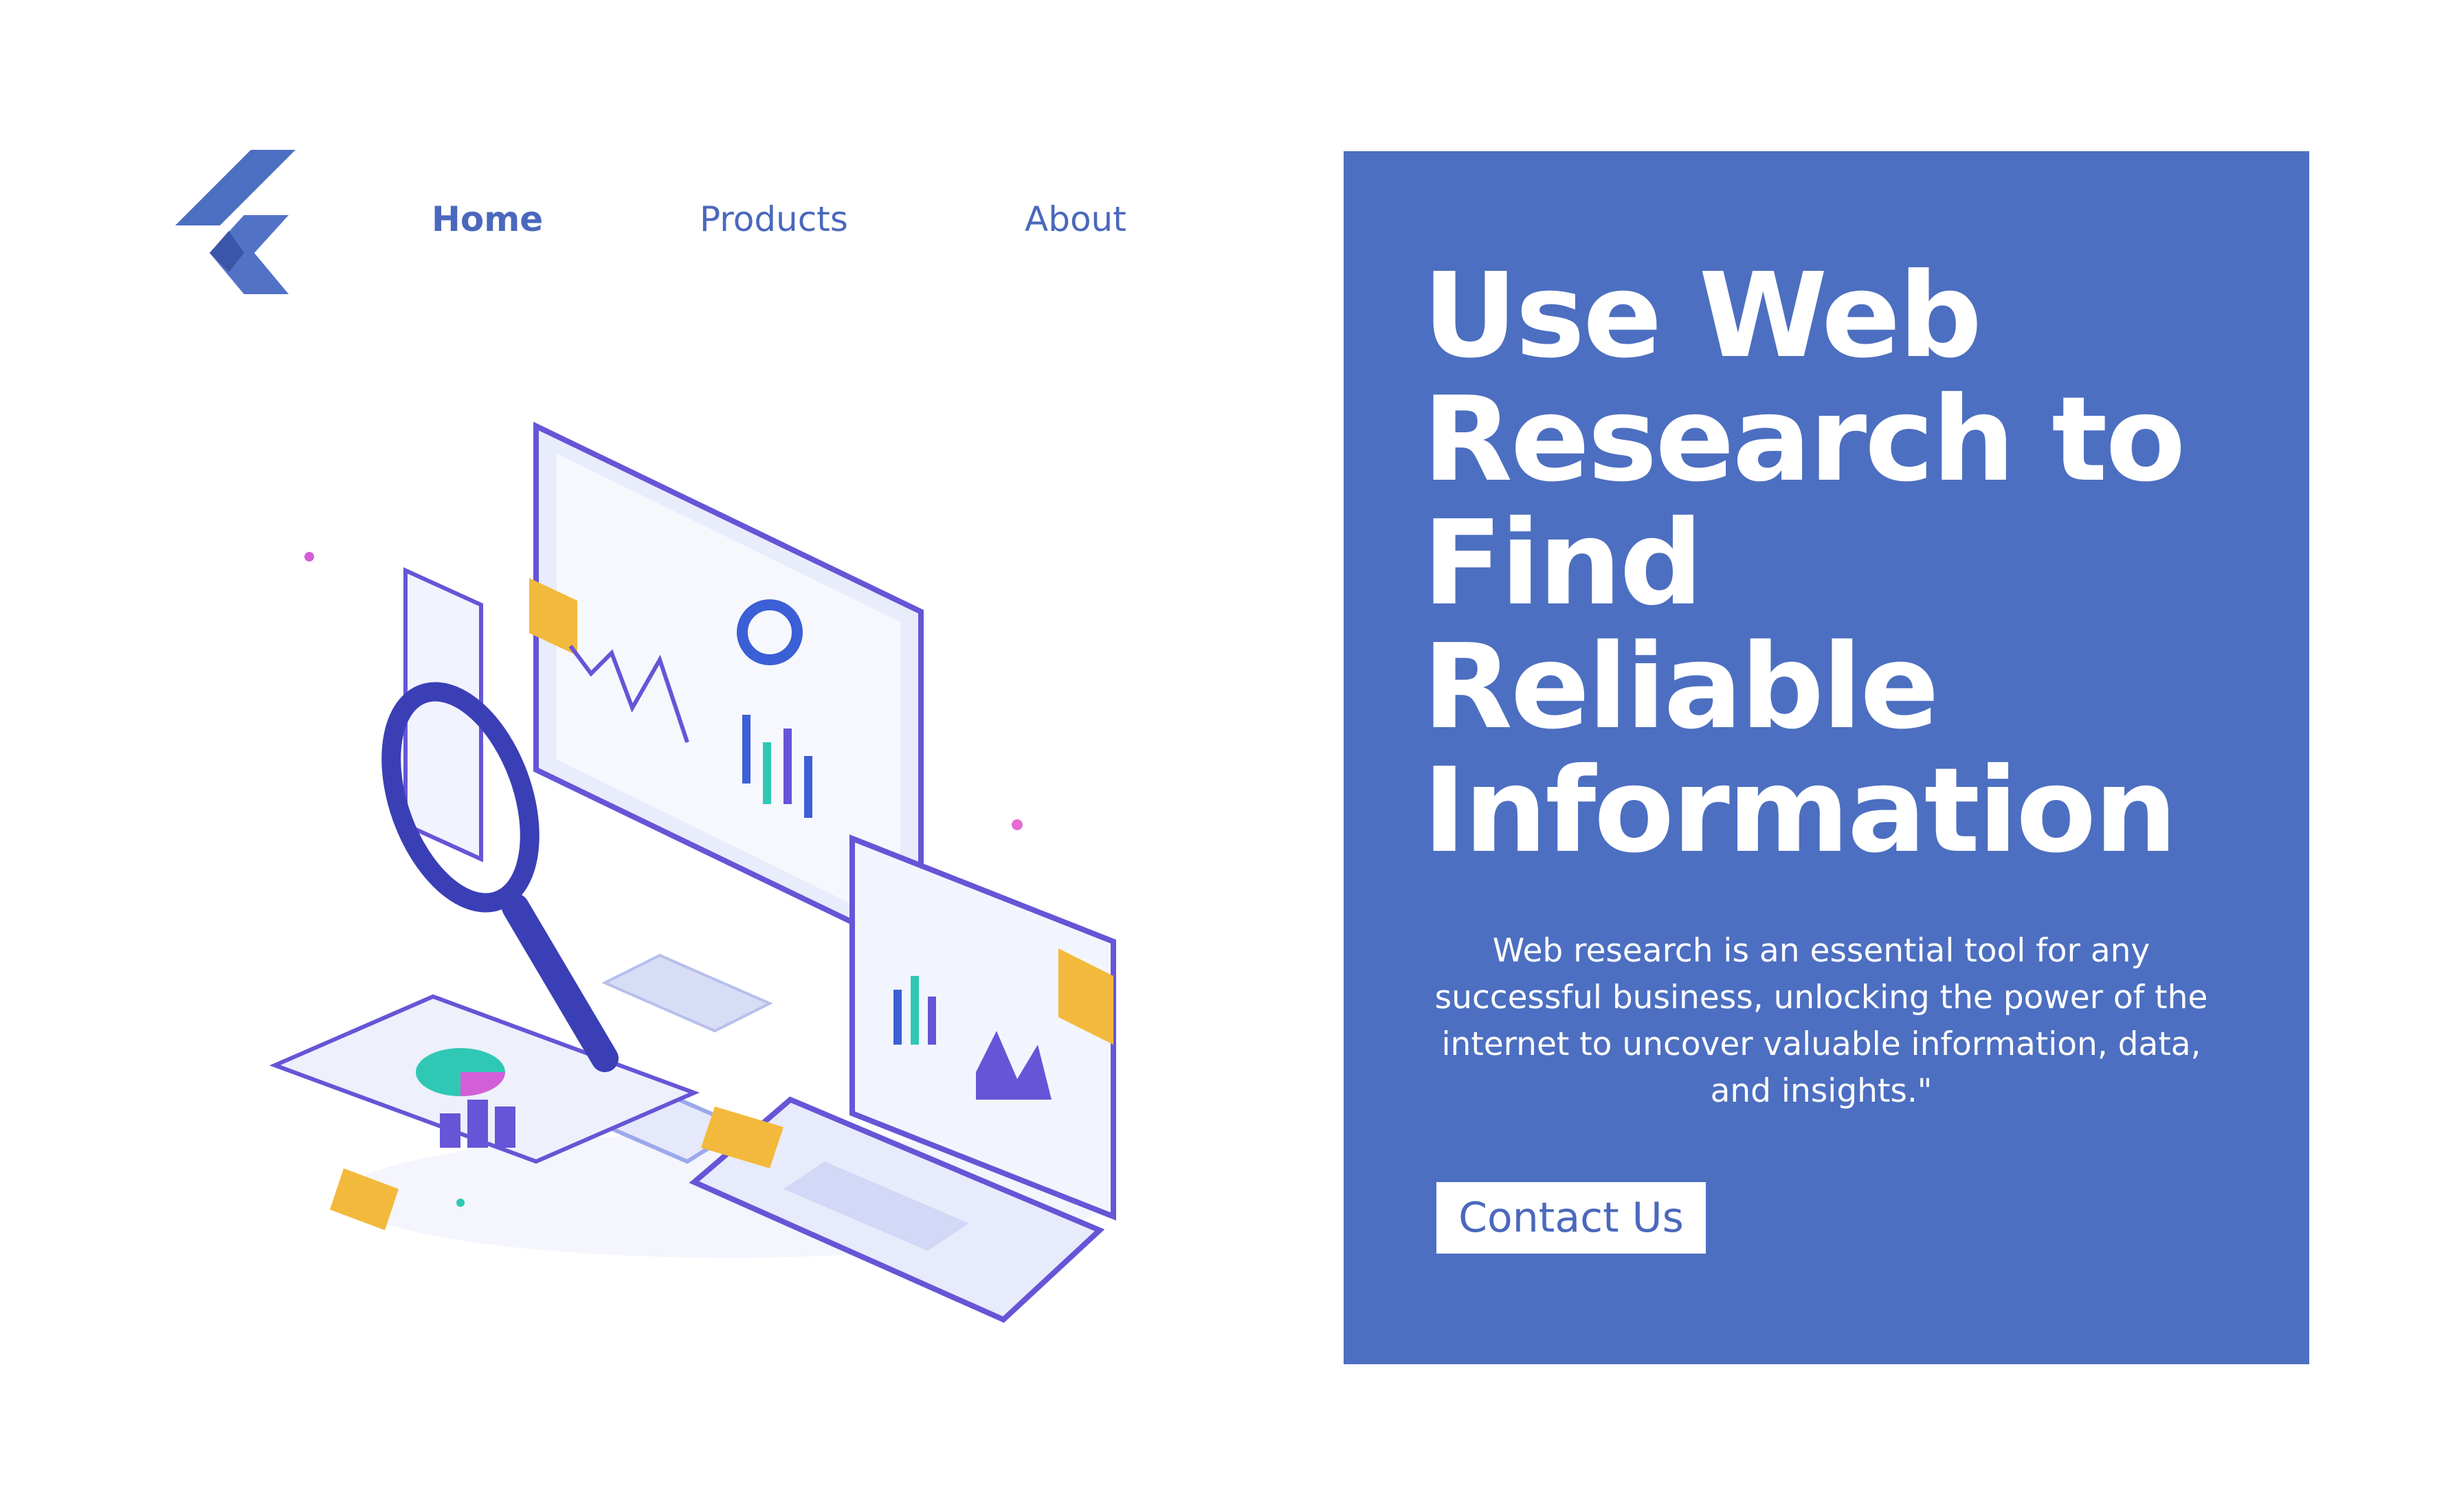 This screenshot has height=1512, width=2457. I want to click on nav-item-about: About, so click(1075, 219).